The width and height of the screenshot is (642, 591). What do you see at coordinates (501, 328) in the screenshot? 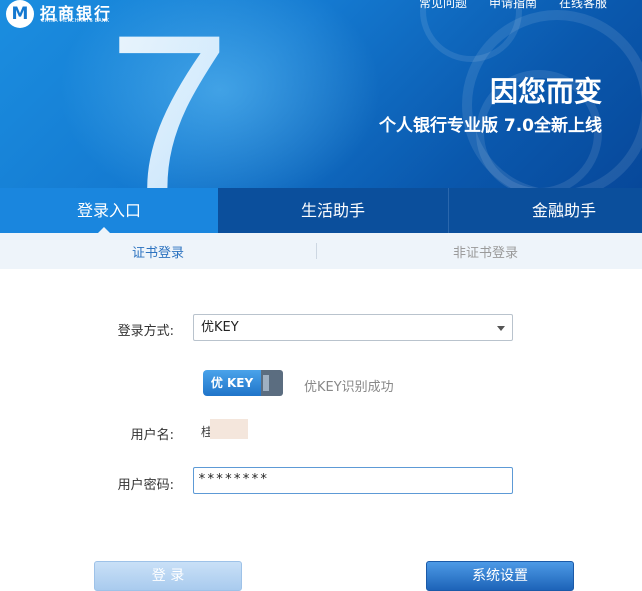
I see `chevron-down-icon` at bounding box center [501, 328].